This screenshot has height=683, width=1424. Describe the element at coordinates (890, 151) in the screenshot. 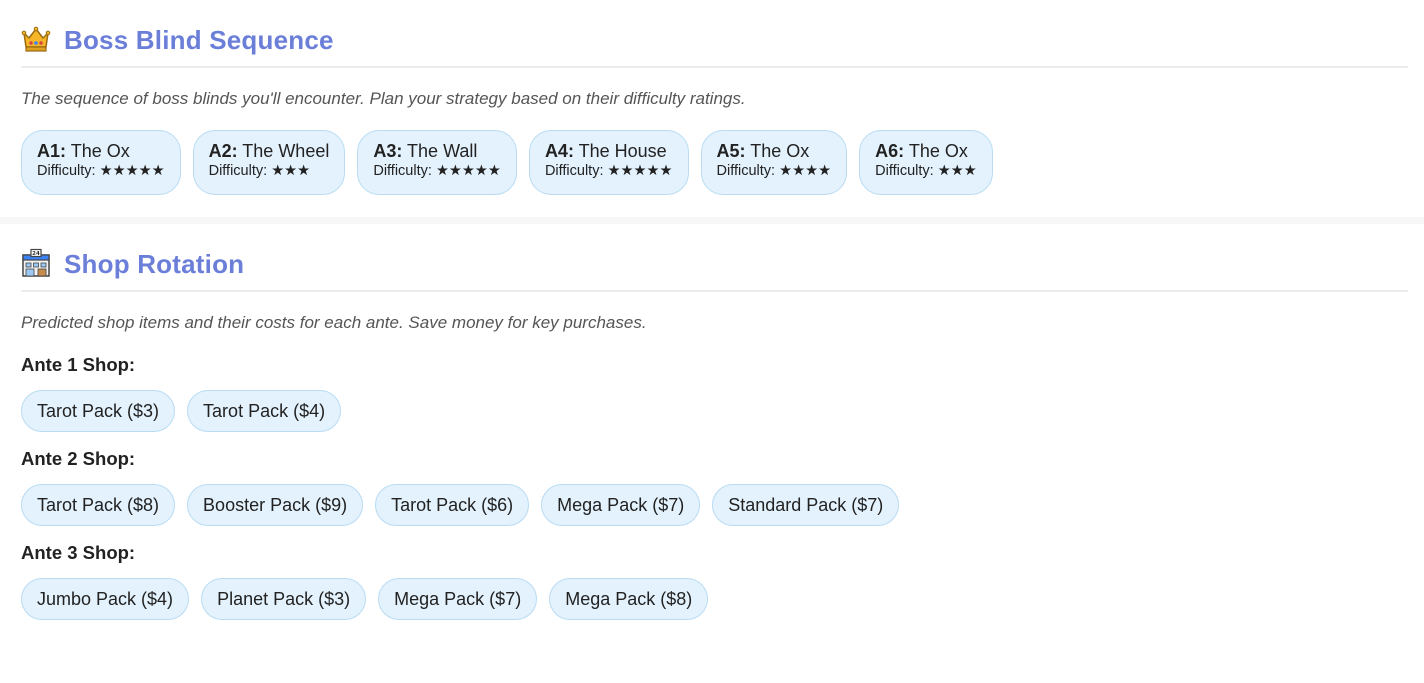

I see `boss-ante-label: A6:` at that location.